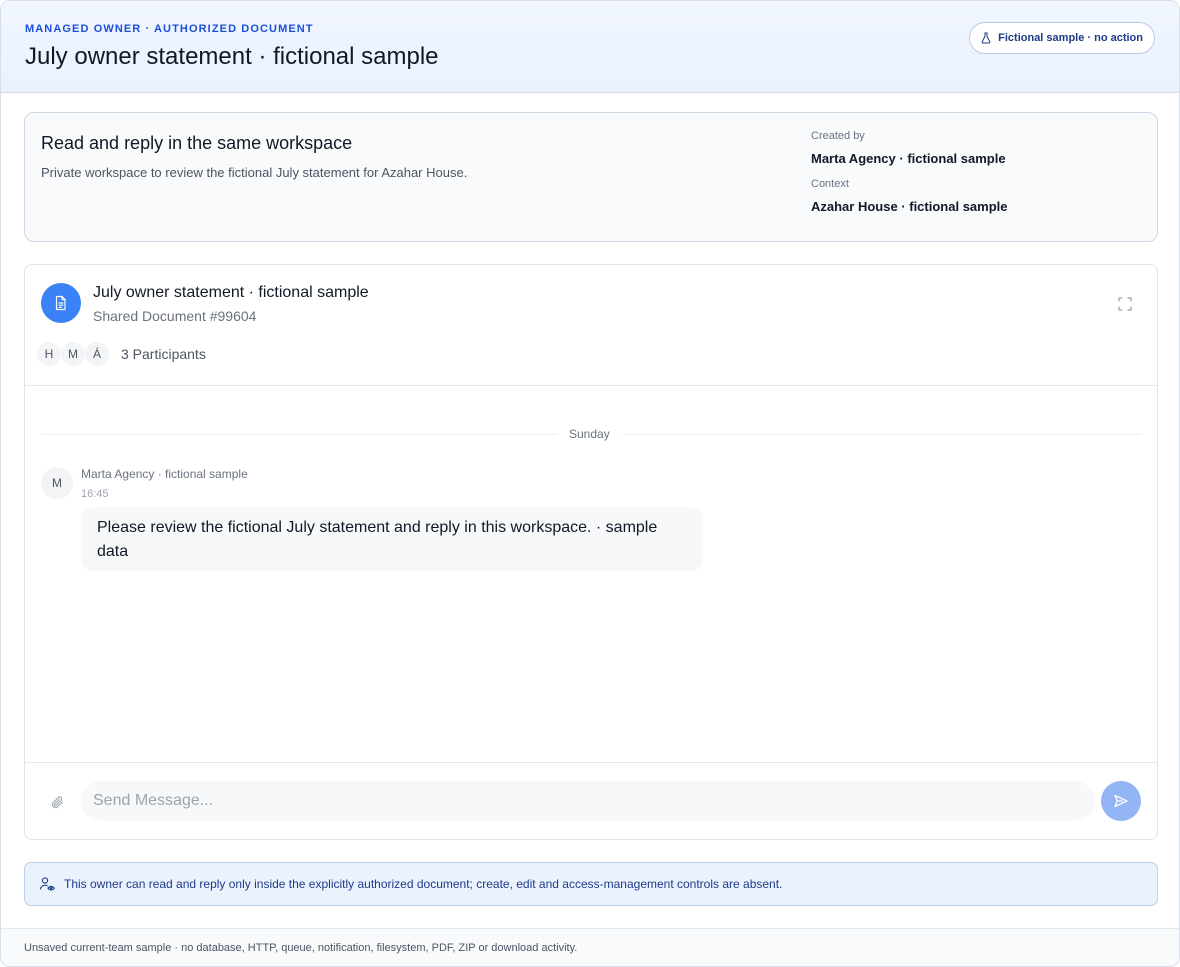  Describe the element at coordinates (588, 801) in the screenshot. I see `message-input` at that location.